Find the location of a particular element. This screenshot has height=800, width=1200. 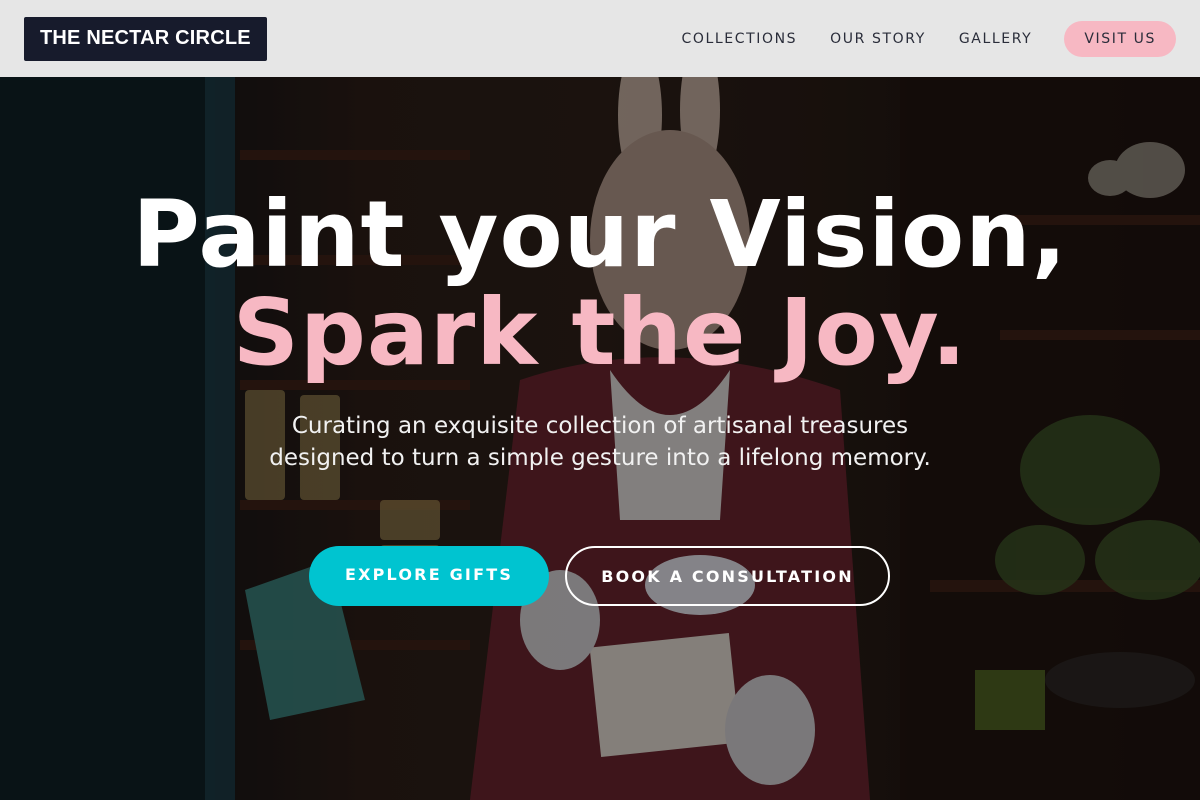

main-nav: COLLECTIONS OUR STORY GALLERY VISIT US is located at coordinates (928, 38).